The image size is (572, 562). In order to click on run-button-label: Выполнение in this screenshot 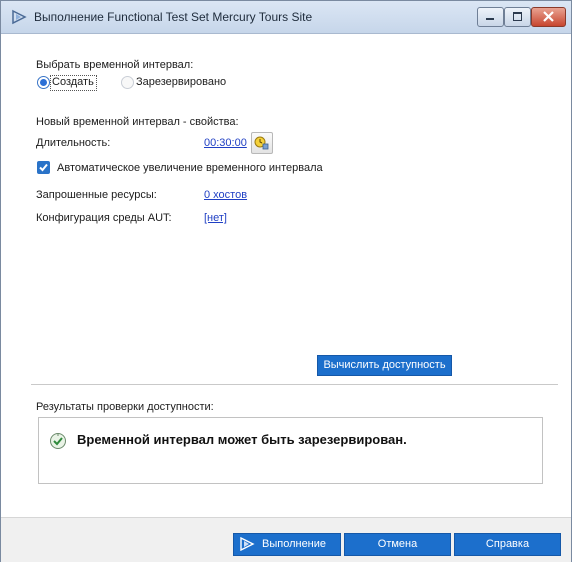, I will do `click(294, 544)`.